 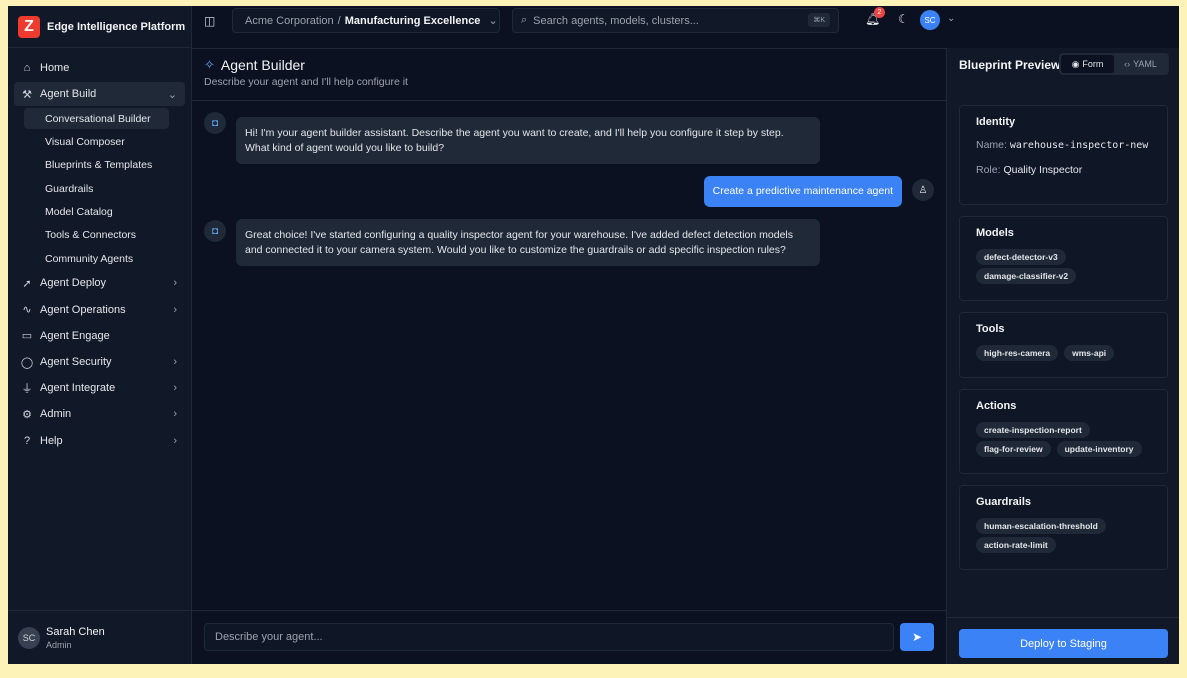 I want to click on sidebar-item-help: ? Help ›, so click(x=99, y=441).